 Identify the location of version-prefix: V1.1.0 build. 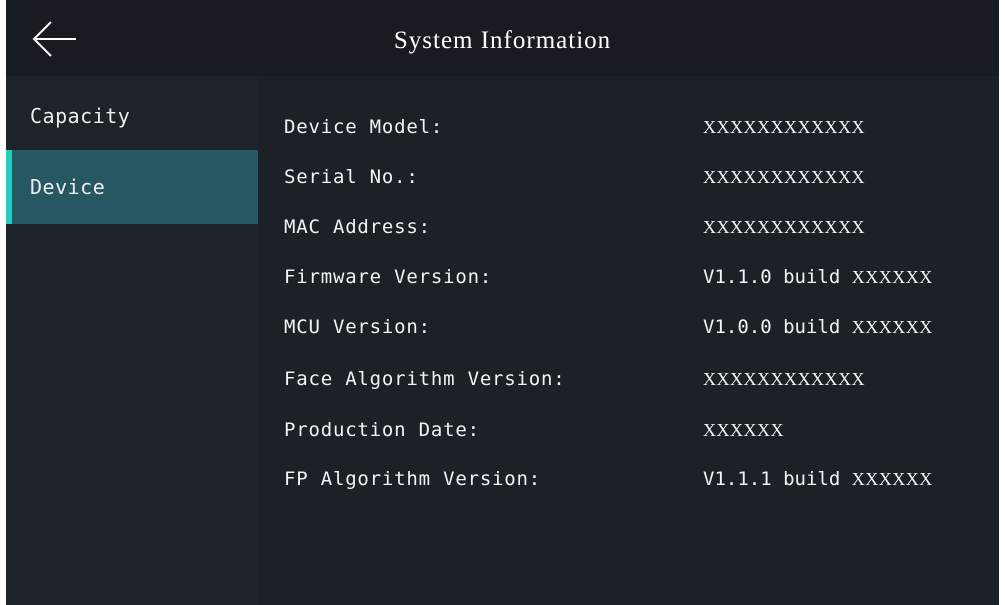
(772, 277).